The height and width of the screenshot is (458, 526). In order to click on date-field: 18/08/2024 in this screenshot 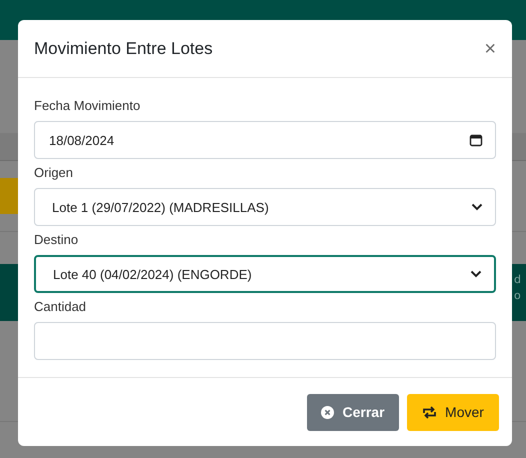, I will do `click(265, 140)`.